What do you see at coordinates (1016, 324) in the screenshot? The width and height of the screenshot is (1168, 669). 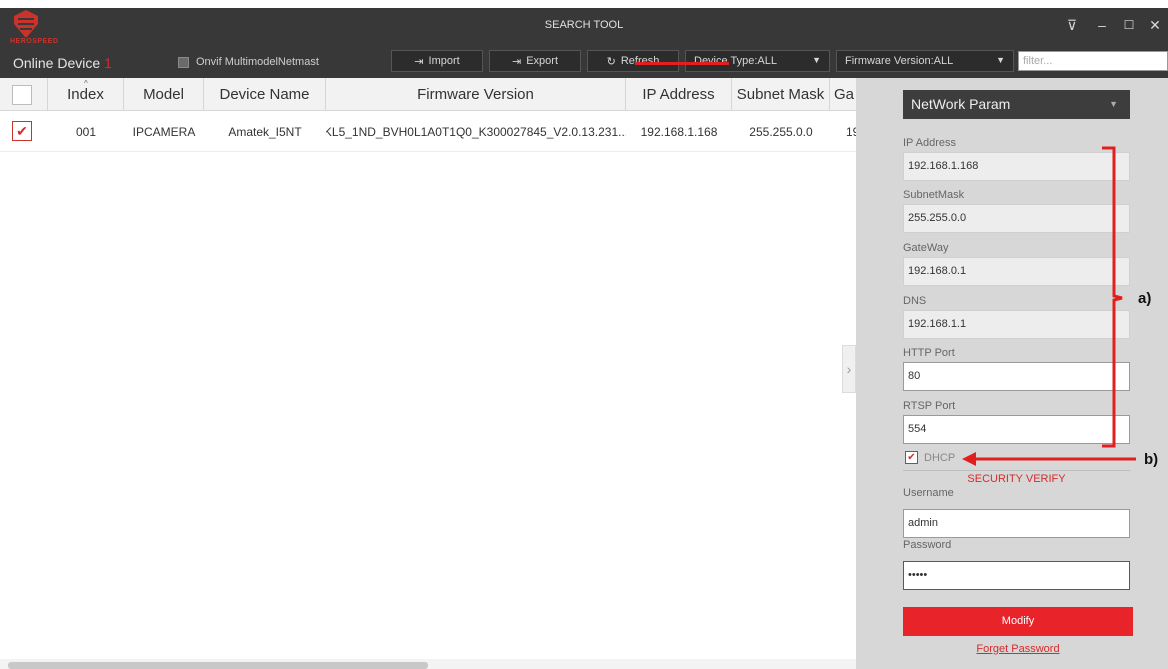 I see `dns-field: 192.168.1.1` at bounding box center [1016, 324].